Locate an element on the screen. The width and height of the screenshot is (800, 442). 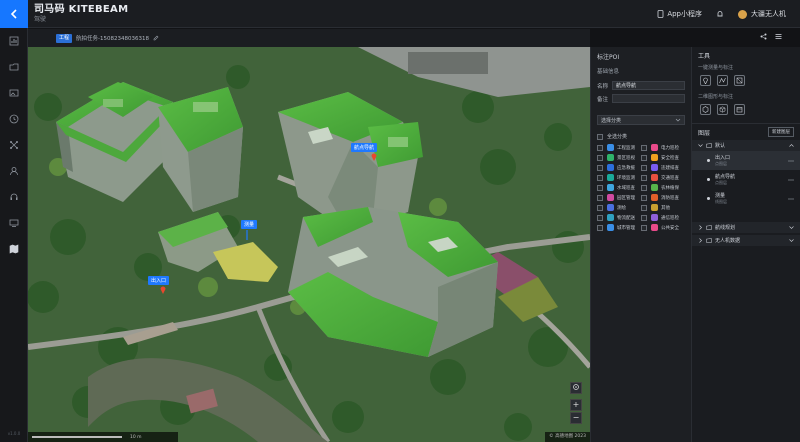
app-link: App小程序 is located at coordinates (679, 14).